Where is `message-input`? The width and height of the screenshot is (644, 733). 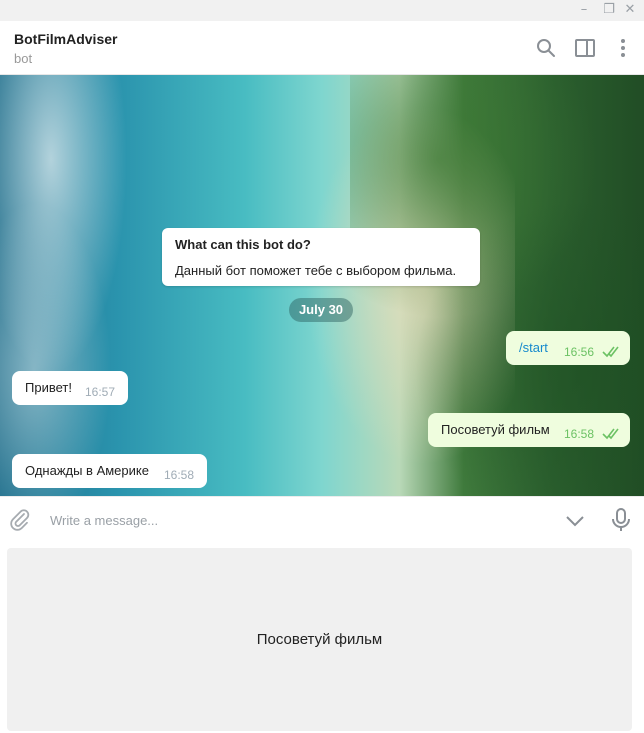 message-input is located at coordinates (295, 520).